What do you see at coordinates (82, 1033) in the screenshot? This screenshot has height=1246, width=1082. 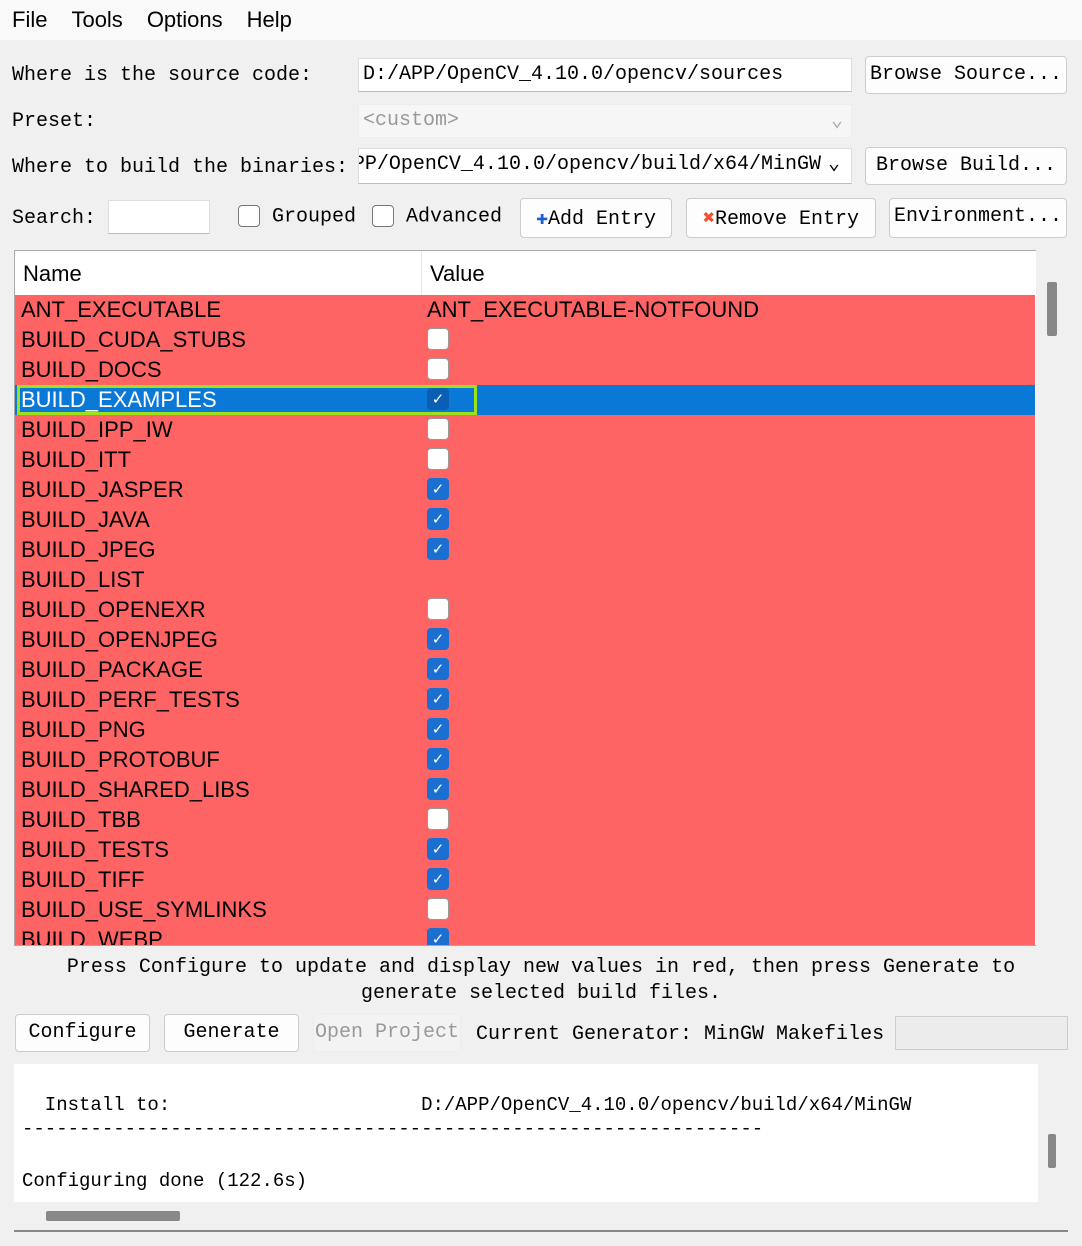 I see `configure-button: Configure` at bounding box center [82, 1033].